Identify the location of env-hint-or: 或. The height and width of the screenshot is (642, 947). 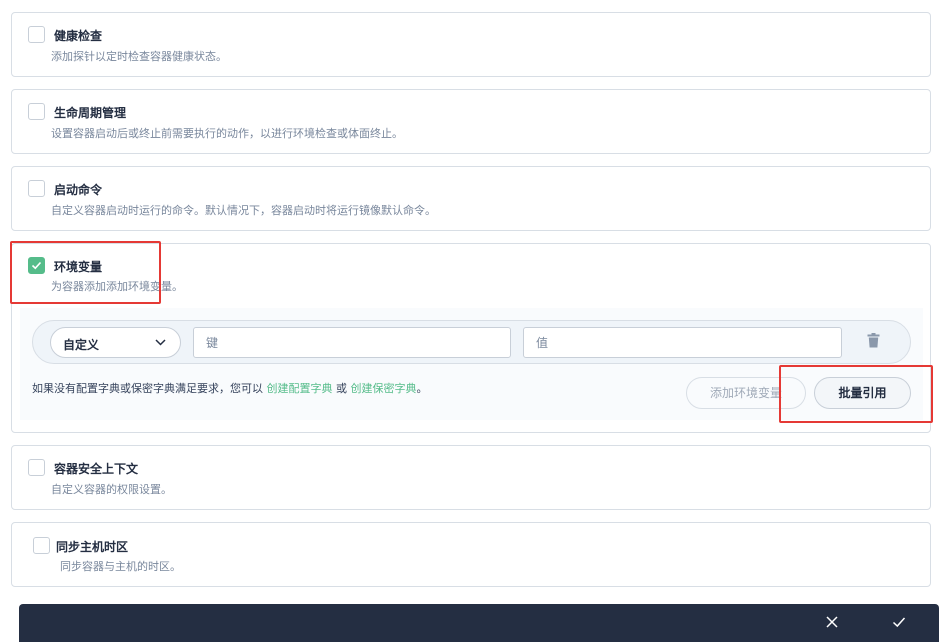
(341, 388).